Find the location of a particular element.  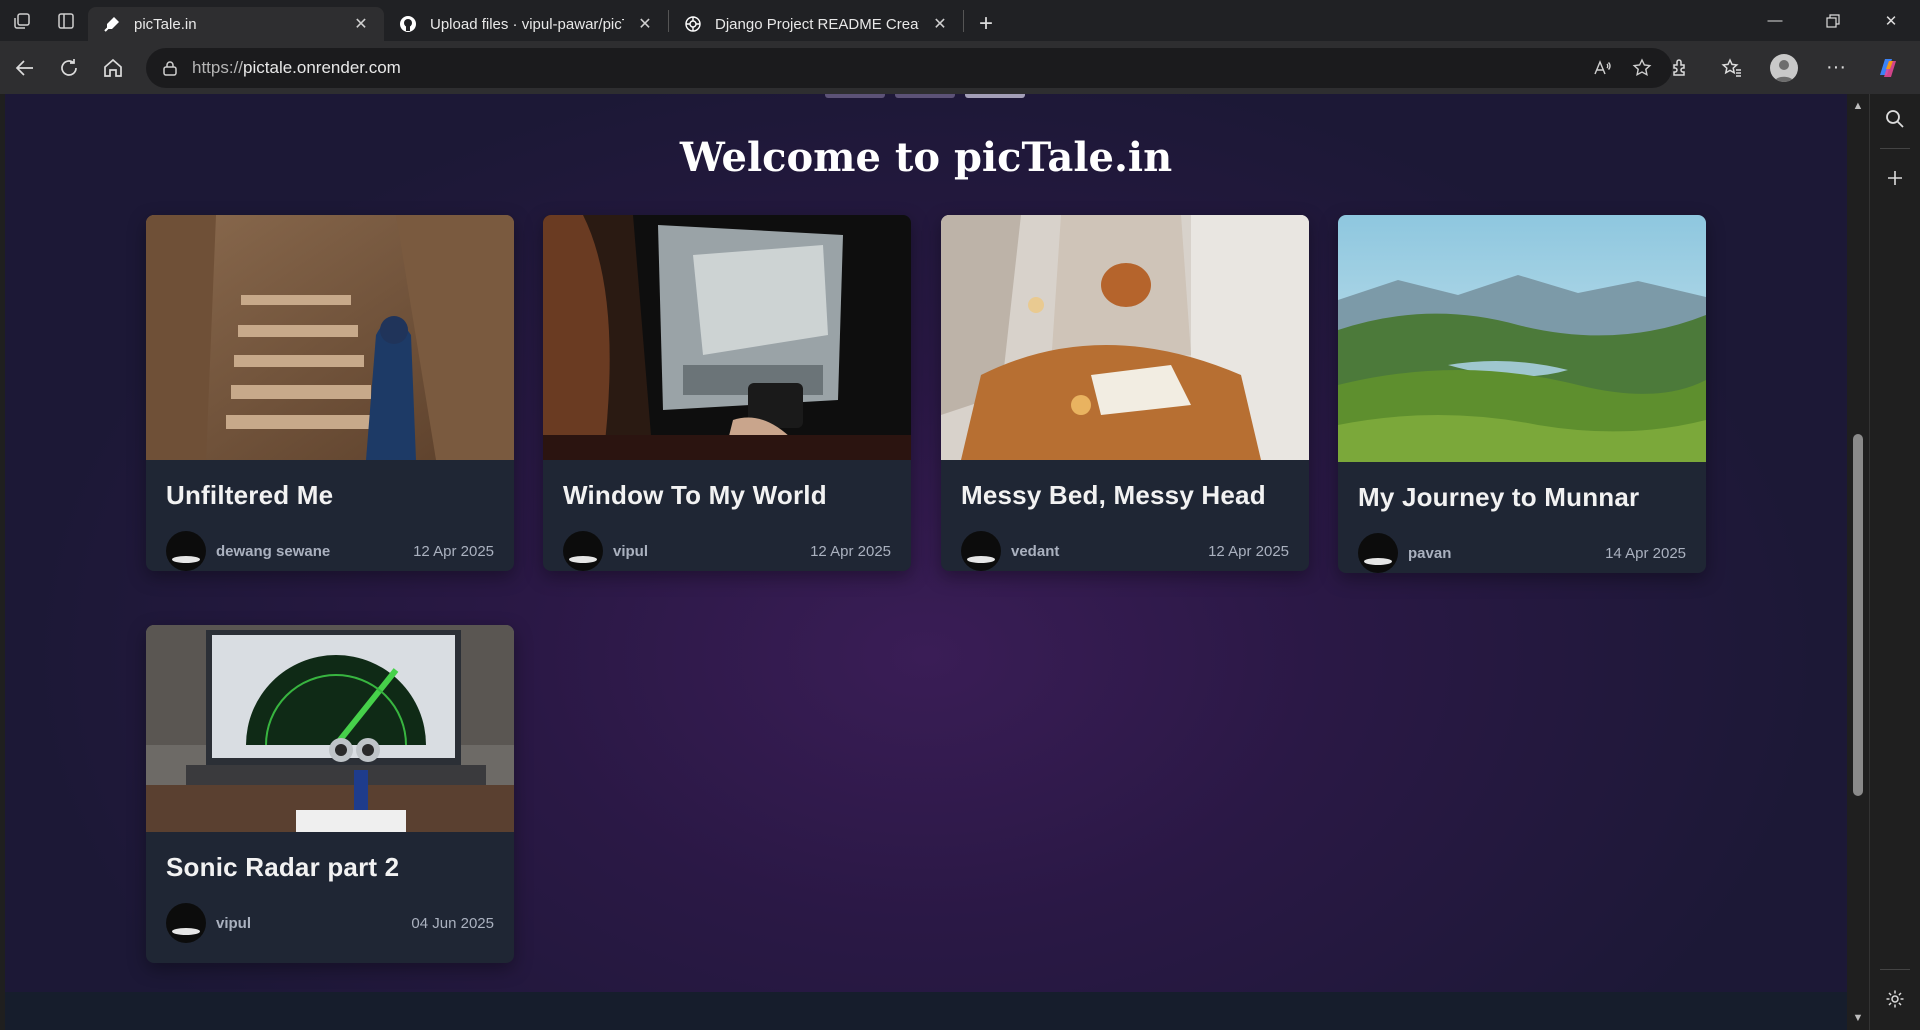

post-card: Sonic Radar part 2 vipul 04 Jun 2025 is located at coordinates (330, 794).